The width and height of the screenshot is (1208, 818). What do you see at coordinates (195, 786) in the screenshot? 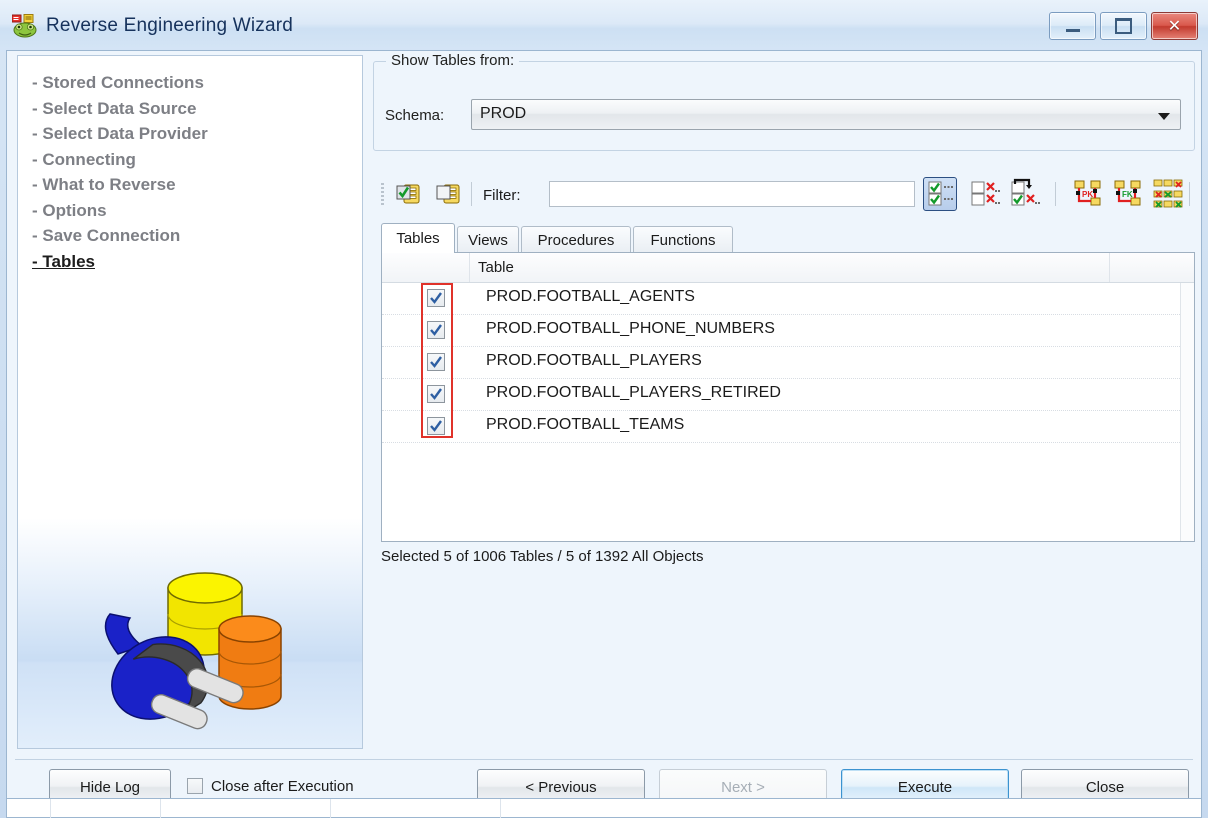
I see `close-after-execution-checkbox` at bounding box center [195, 786].